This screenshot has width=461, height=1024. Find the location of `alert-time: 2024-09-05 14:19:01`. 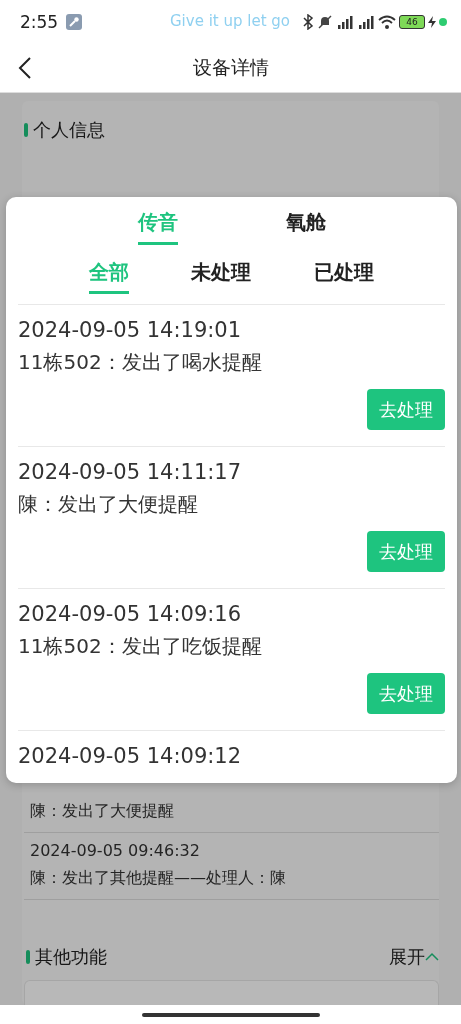

alert-time: 2024-09-05 14:19:01 is located at coordinates (130, 330).